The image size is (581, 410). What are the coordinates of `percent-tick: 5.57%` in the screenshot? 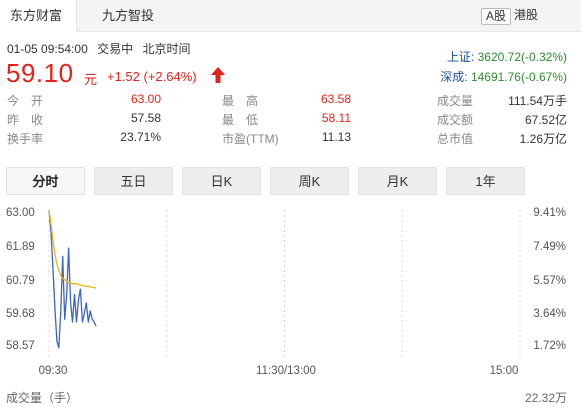 It's located at (549, 281).